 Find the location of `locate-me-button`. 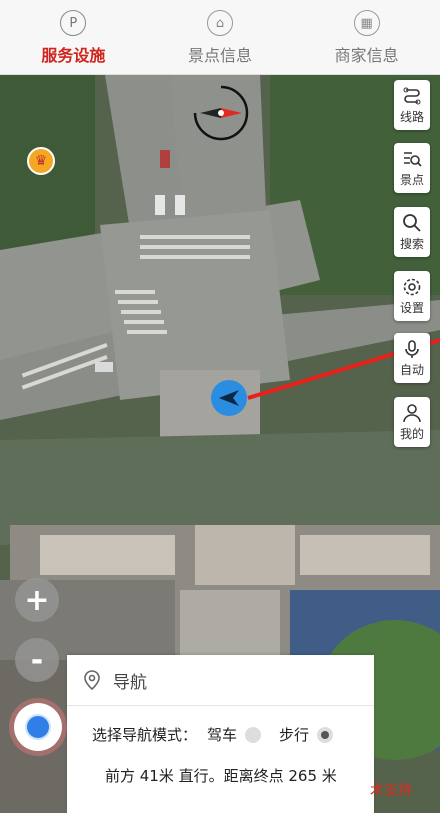

locate-me-button is located at coordinates (38, 727).